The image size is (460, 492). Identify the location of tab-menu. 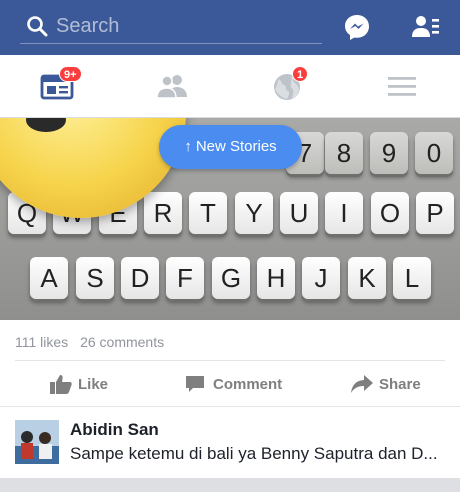
(402, 86).